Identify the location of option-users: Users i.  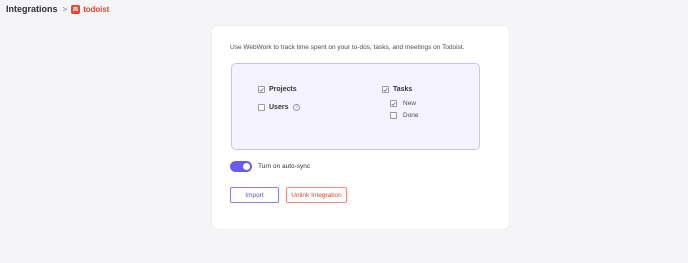
(279, 107).